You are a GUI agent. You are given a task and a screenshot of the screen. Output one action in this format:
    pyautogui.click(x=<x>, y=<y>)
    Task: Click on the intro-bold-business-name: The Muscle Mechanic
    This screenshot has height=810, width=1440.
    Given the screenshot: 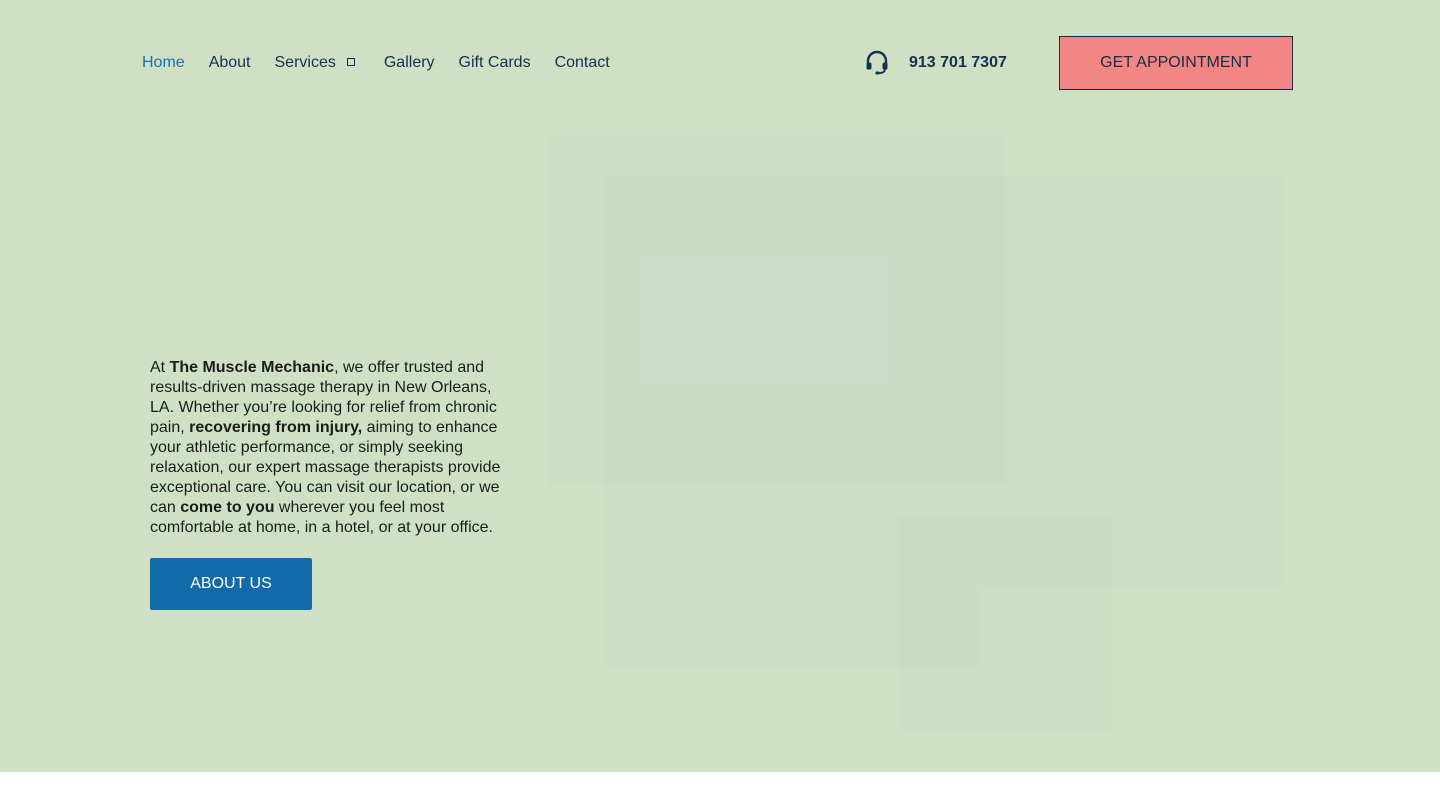 What is the action you would take?
    pyautogui.click(x=252, y=367)
    